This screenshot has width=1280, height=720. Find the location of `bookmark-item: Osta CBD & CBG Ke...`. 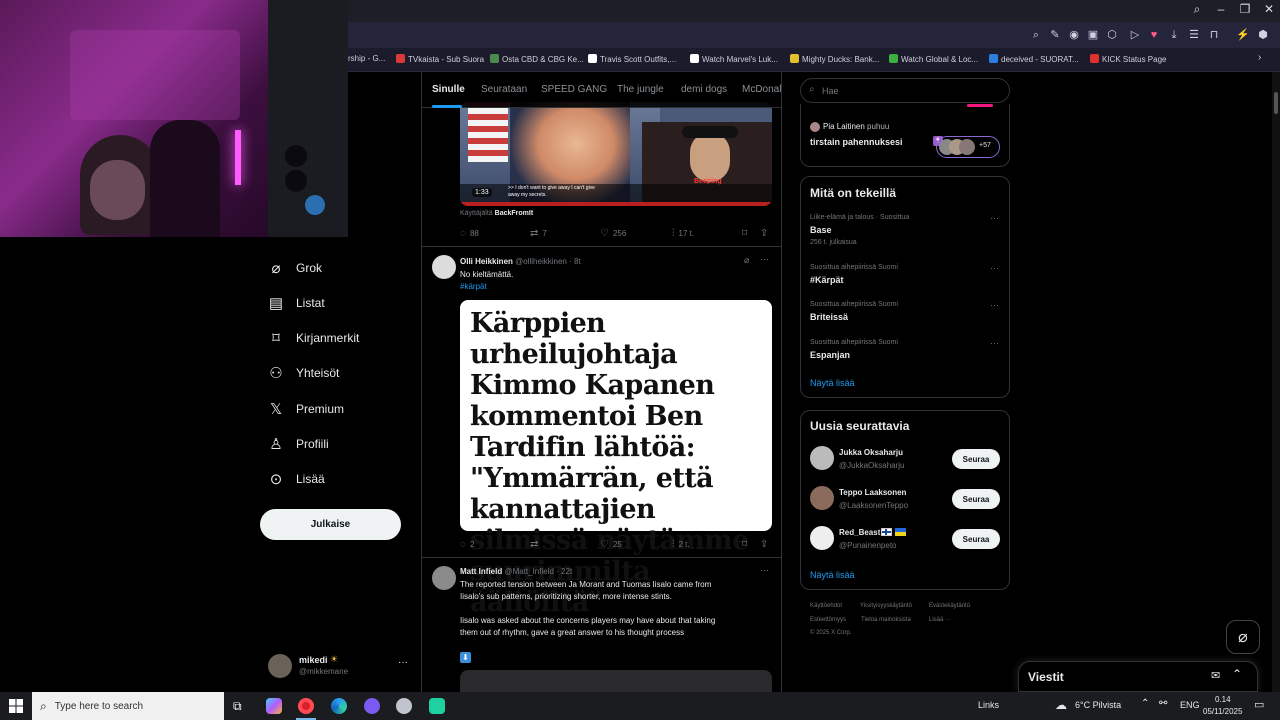

bookmark-item: Osta CBD & CBG Ke... is located at coordinates (537, 59).